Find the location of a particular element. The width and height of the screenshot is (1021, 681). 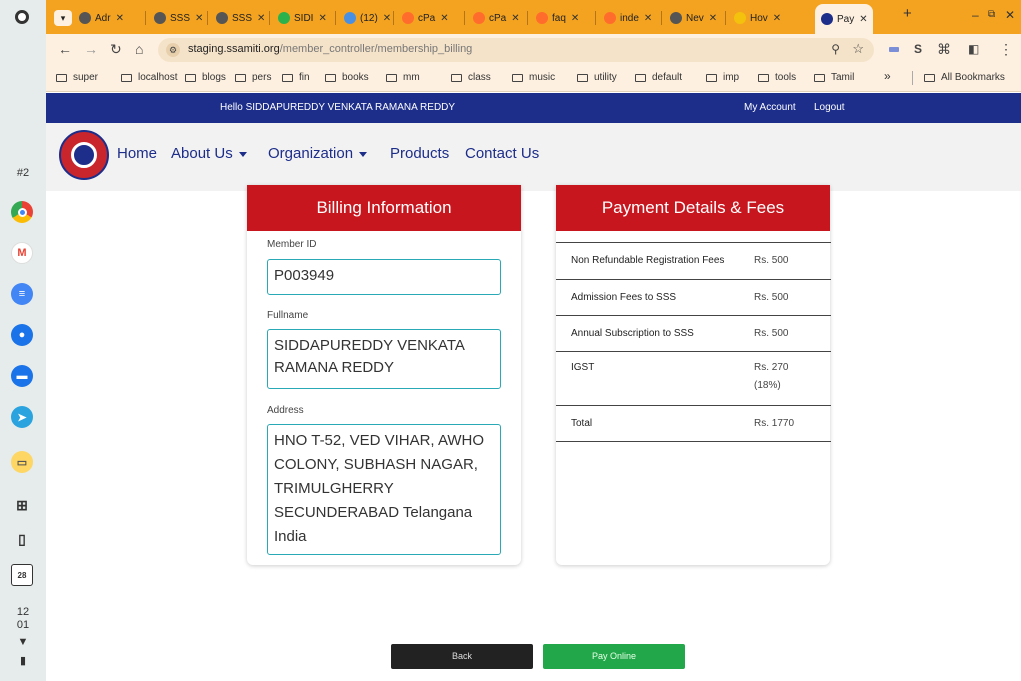

wifi-icon: ▼ is located at coordinates (23, 642).